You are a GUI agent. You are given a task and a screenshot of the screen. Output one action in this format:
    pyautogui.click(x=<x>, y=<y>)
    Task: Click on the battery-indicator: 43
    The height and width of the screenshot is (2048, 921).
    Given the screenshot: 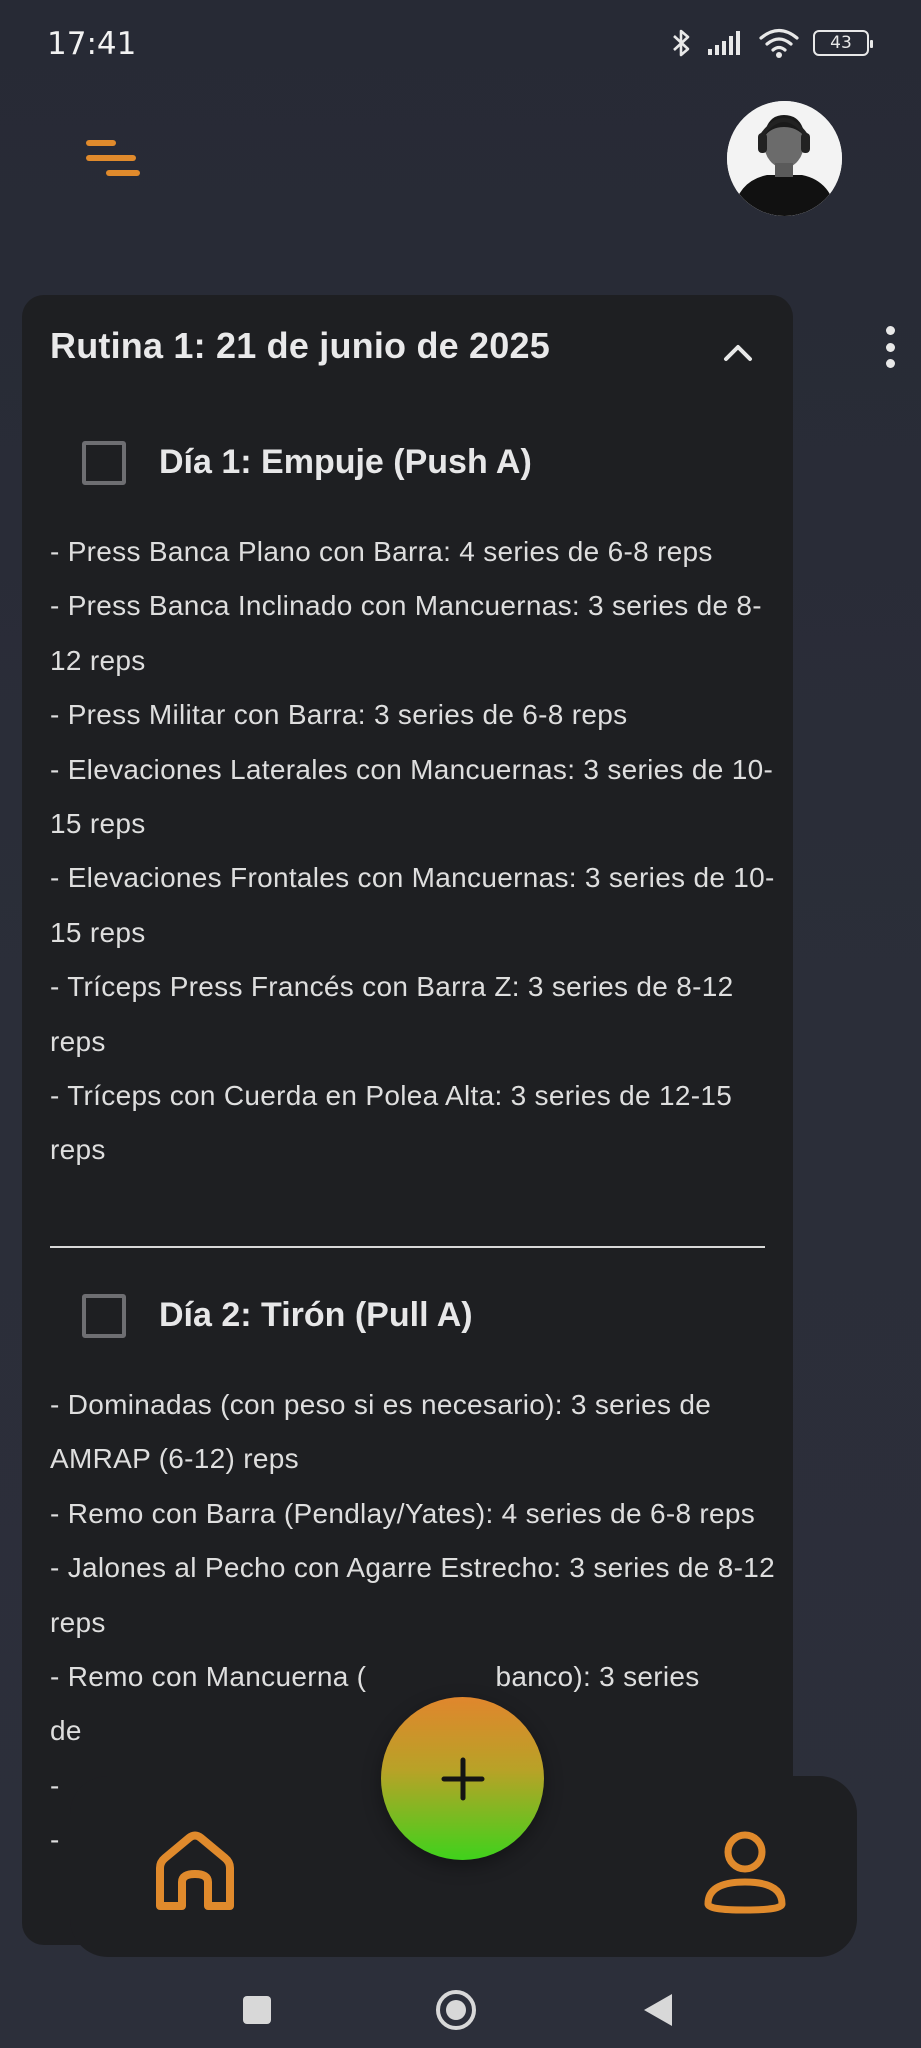 What is the action you would take?
    pyautogui.click(x=843, y=43)
    